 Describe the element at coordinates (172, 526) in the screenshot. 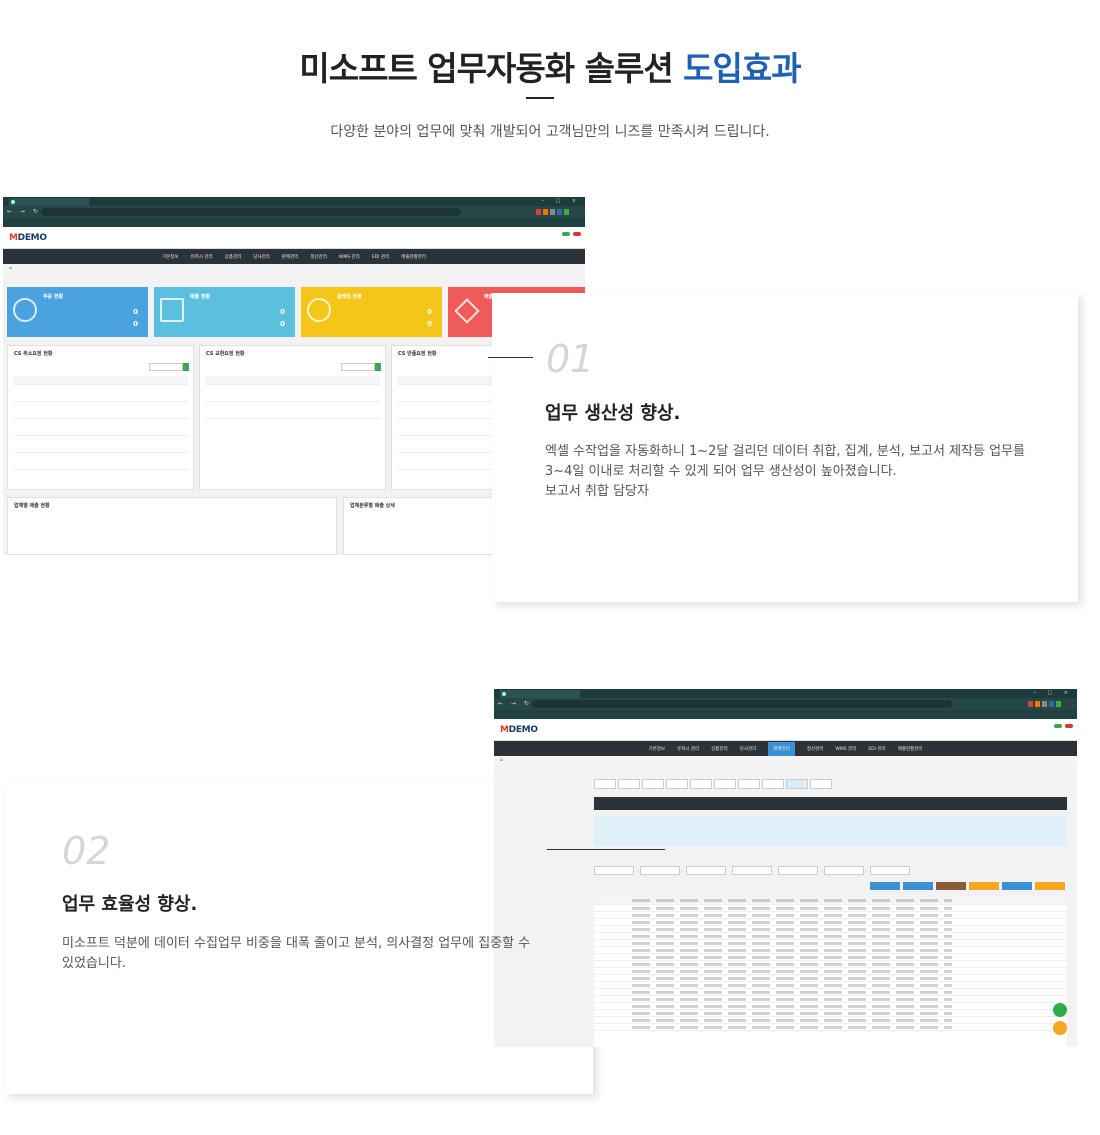

I see `vendor-sales-panel: 업체별 매출 현황` at that location.